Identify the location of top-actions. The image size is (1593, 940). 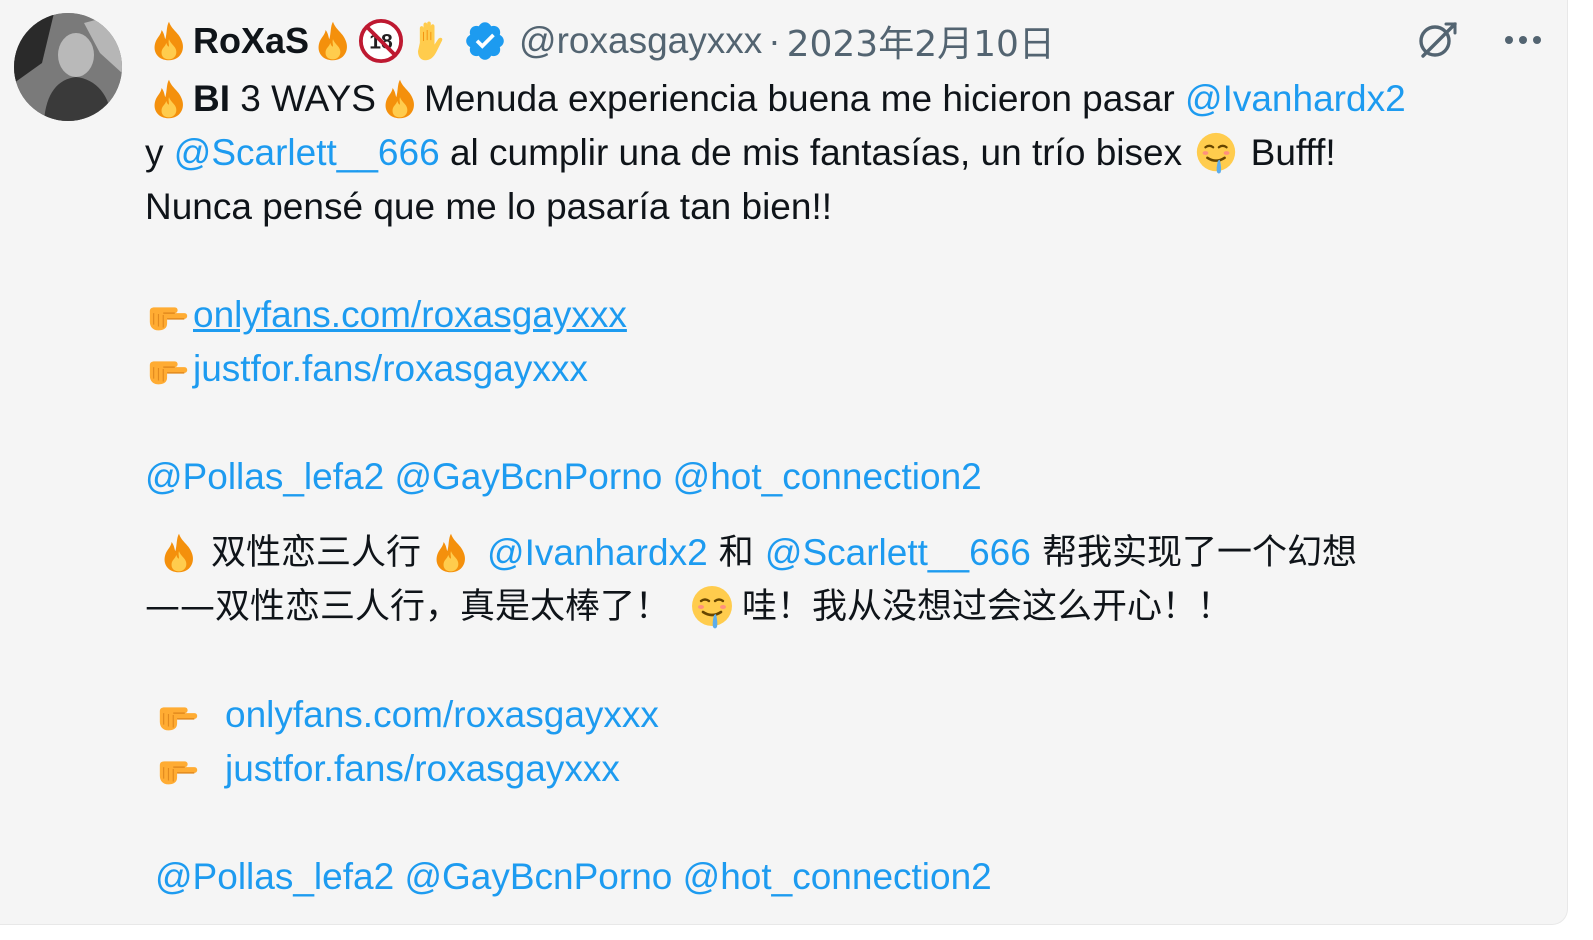
(1480, 40).